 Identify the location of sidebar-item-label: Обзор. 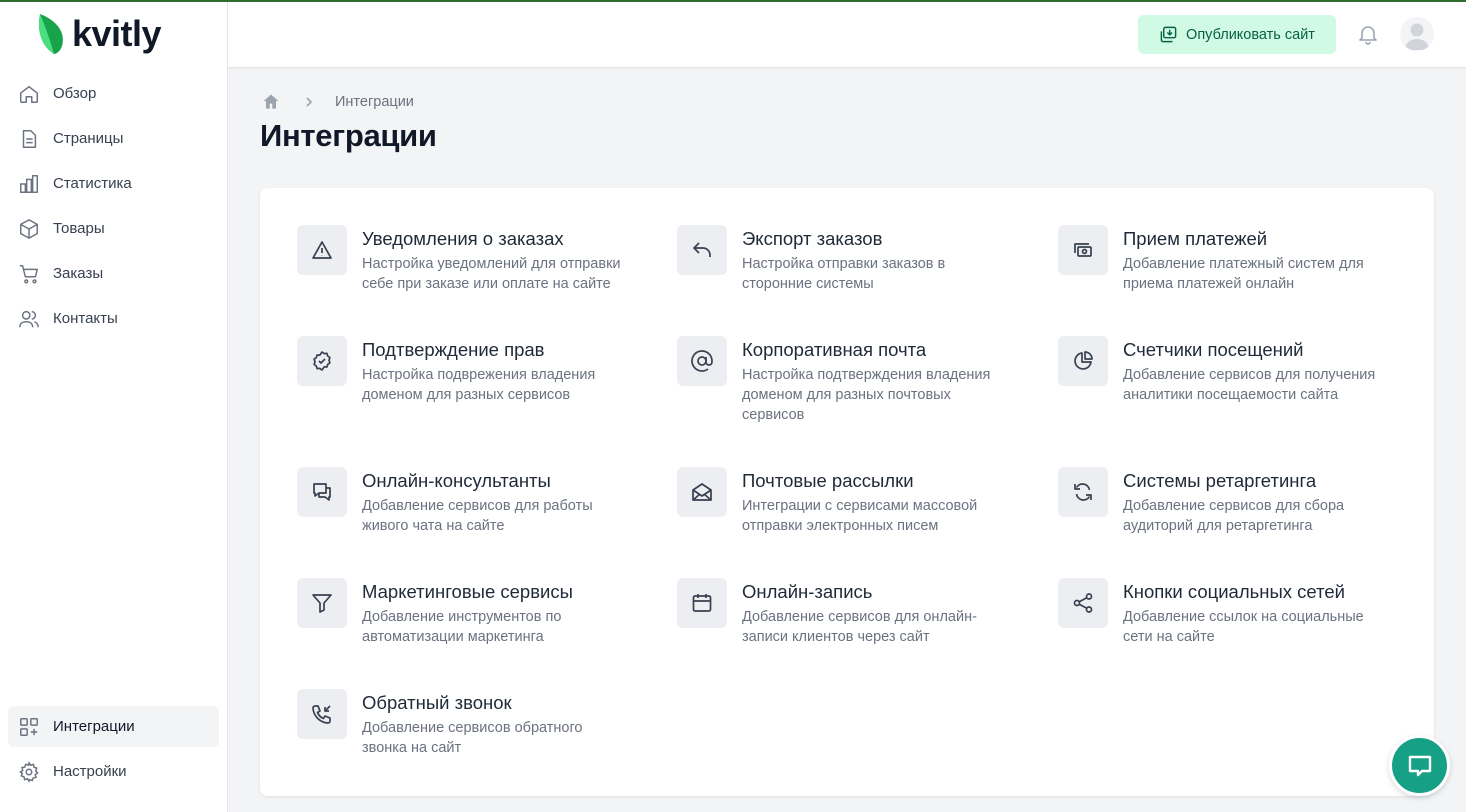
(75, 93).